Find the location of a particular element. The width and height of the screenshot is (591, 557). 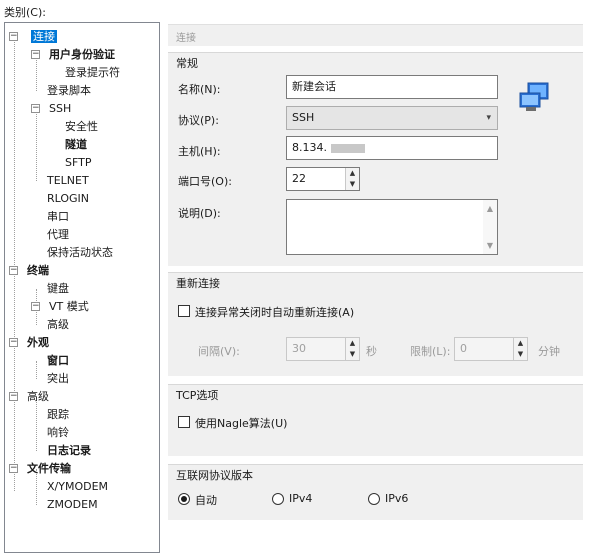

ip-version-title: 互联网协议版本 is located at coordinates (214, 475).